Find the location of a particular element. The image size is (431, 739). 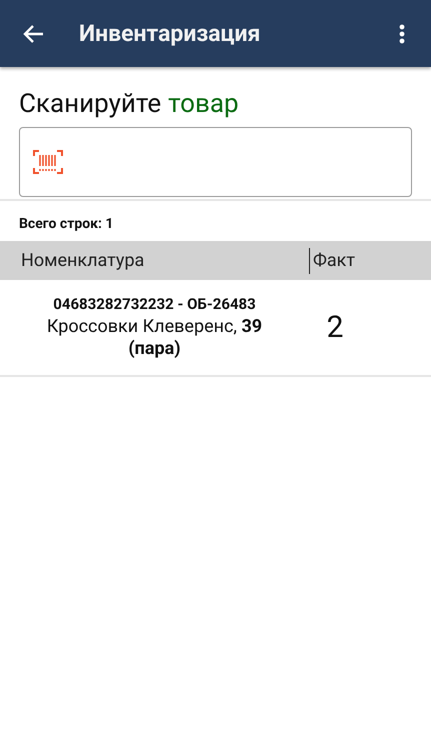

item-name: Кроссовки Клеверенс, 39 (пара) is located at coordinates (155, 338).